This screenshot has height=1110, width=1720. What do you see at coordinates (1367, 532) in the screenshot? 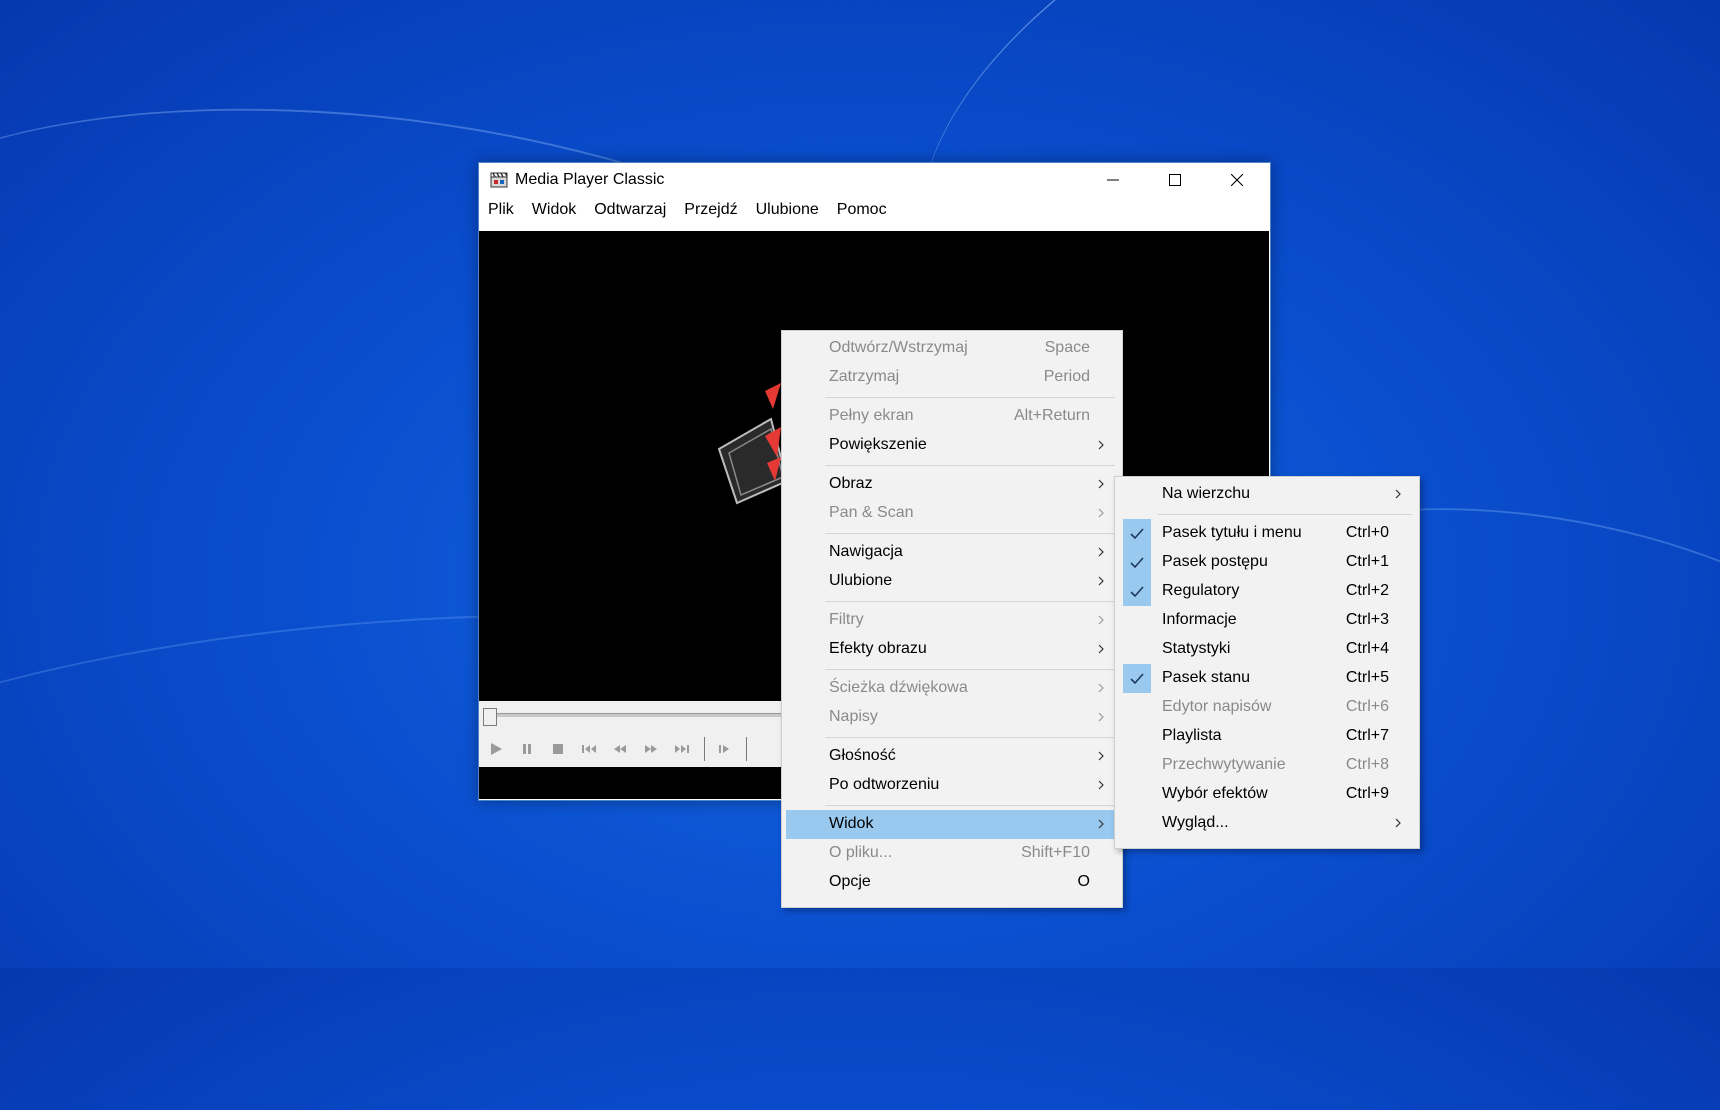
I see `menu-item-shortcut: Ctrl+0` at bounding box center [1367, 532].